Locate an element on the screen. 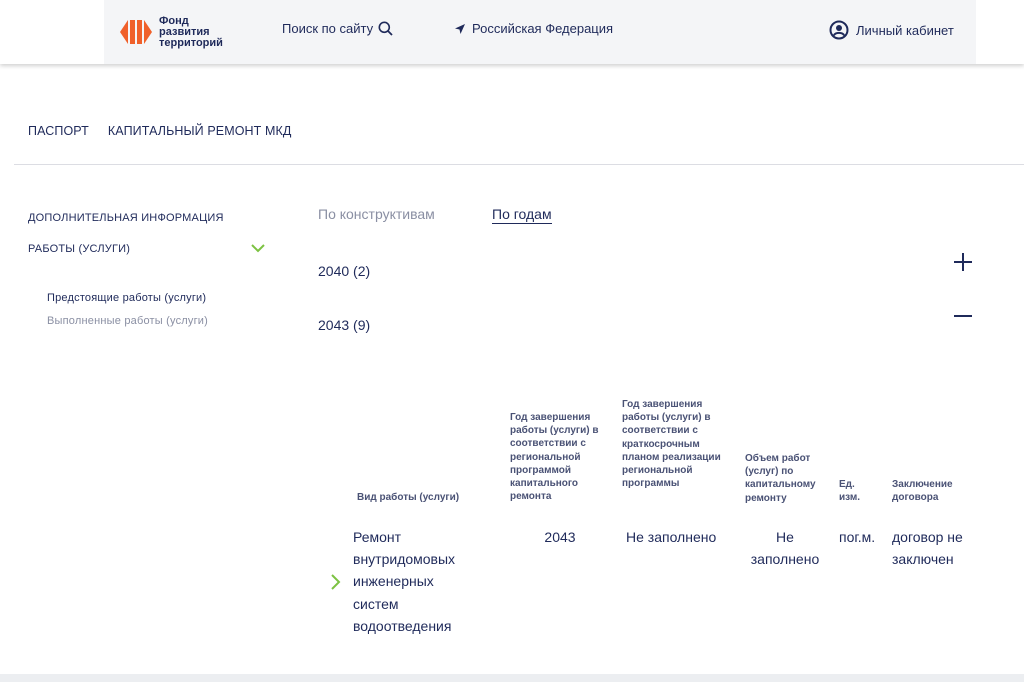 Image resolution: width=1024 pixels, height=682 pixels. chevron-right-icon is located at coordinates (335, 582).